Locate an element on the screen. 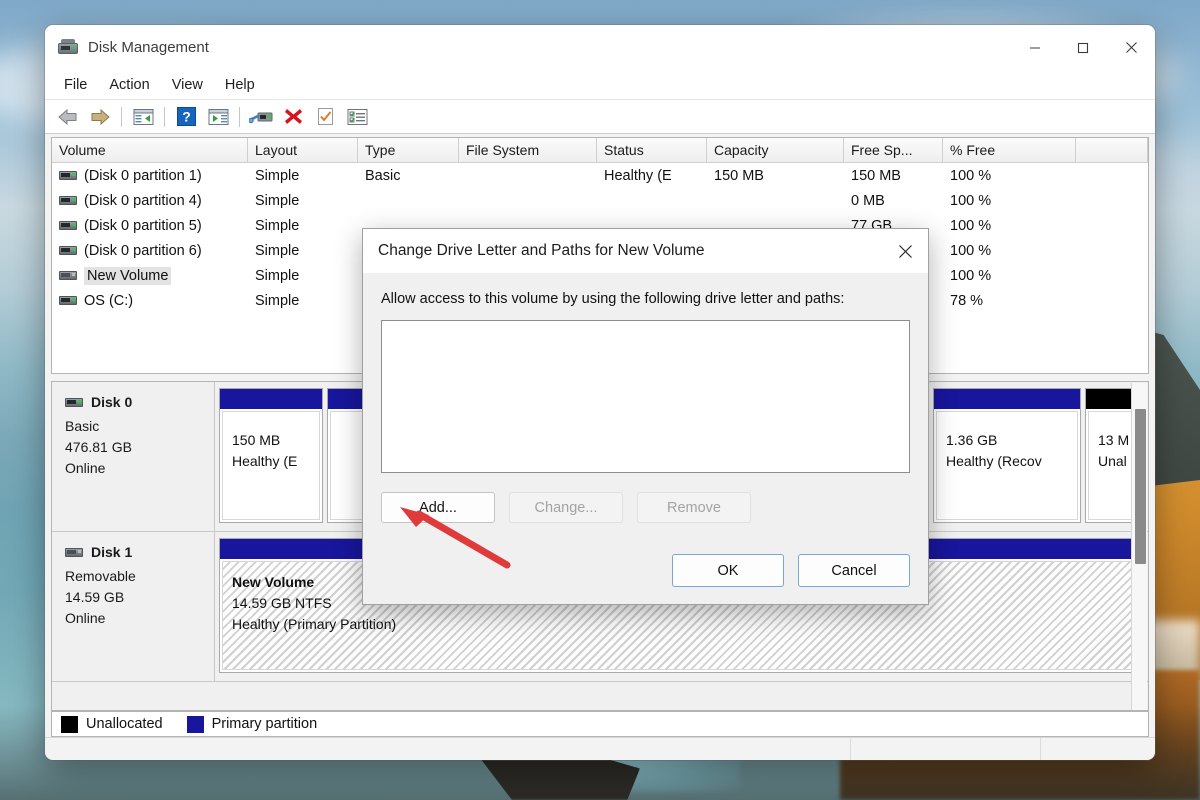  show-hide-console-tree-icon is located at coordinates (143, 117).